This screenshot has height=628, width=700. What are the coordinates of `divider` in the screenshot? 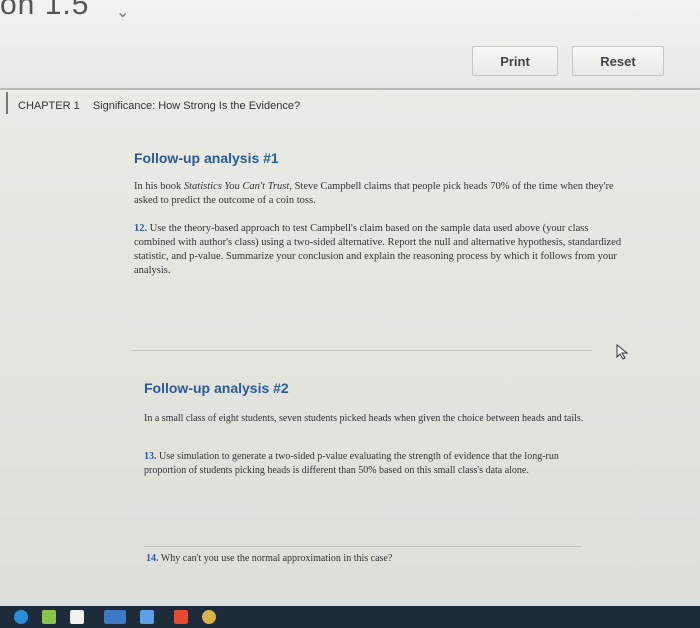 It's located at (350, 89).